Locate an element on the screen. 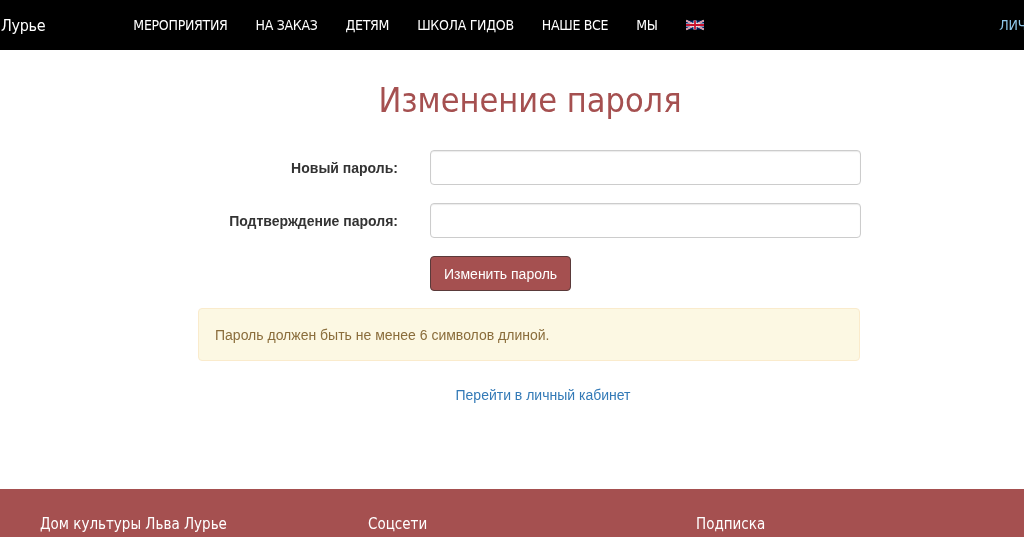 Image resolution: width=1024 pixels, height=537 pixels. footer-heading: Соцсети is located at coordinates (398, 525).